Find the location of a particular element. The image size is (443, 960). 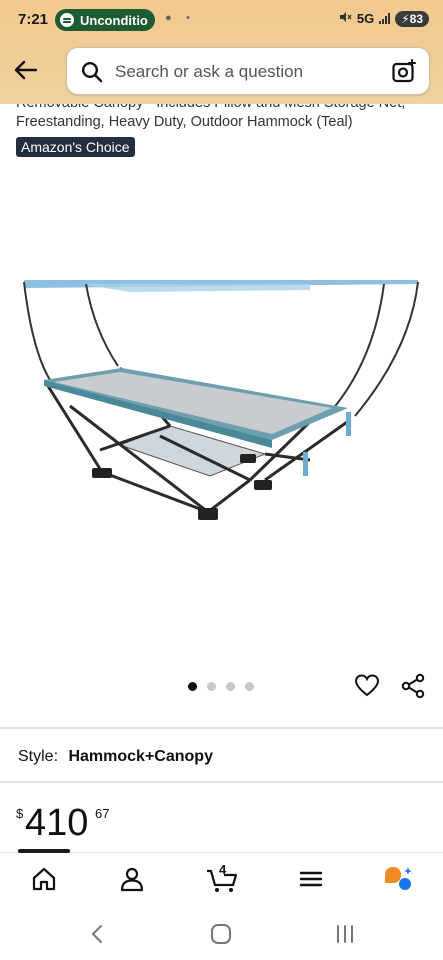

amazons-choice-badge: Amazon's Choice is located at coordinates (75, 147).